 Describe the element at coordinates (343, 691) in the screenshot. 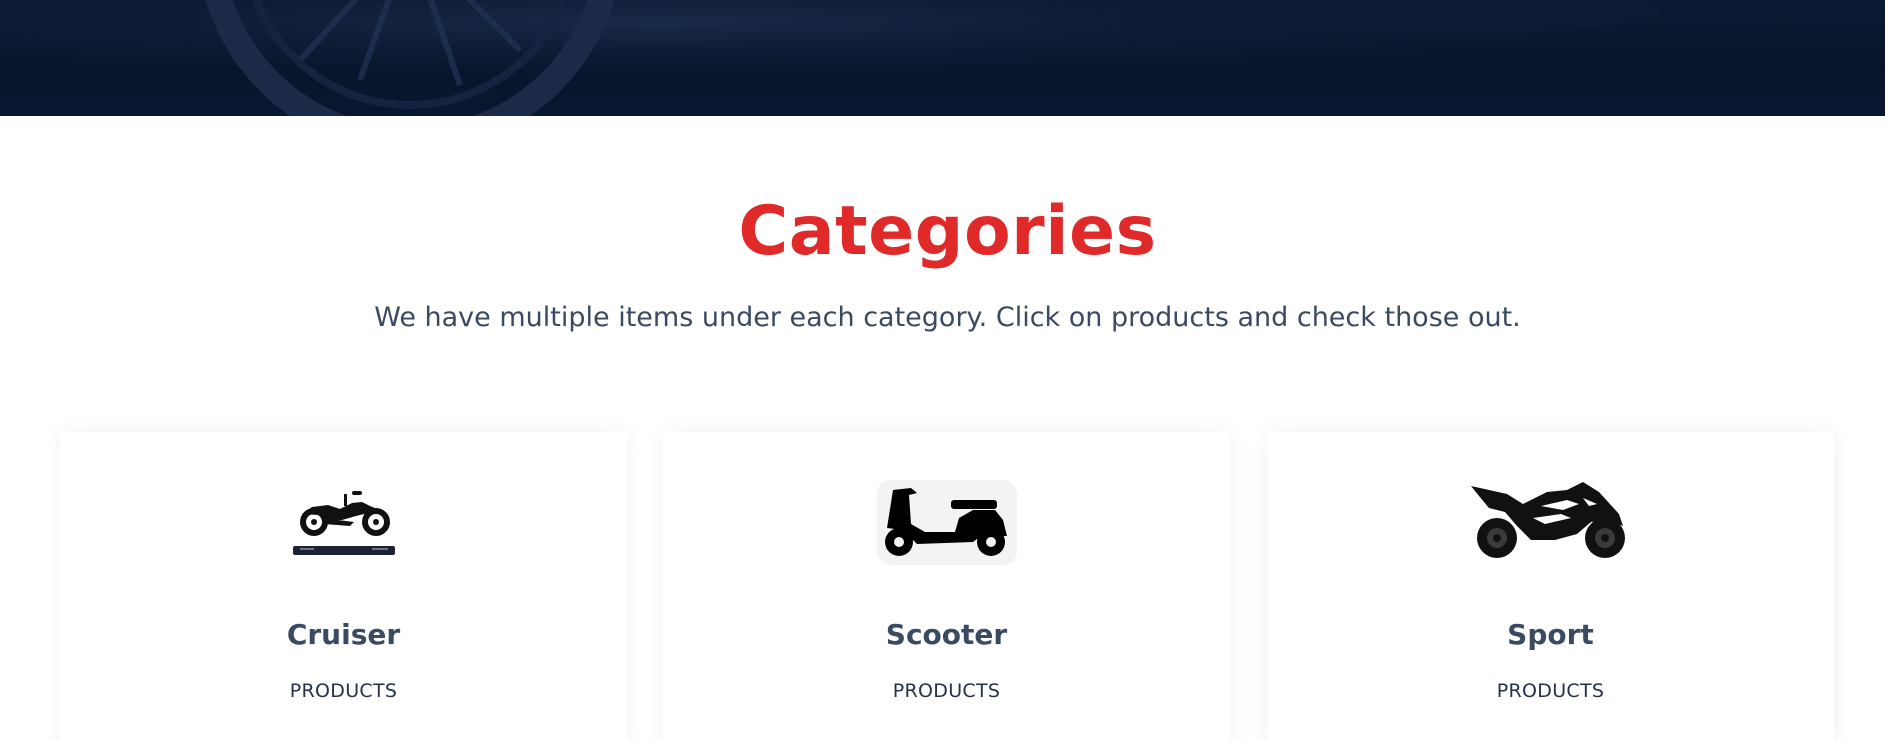

I see `products-link-cruiser: PRODUCTS` at that location.